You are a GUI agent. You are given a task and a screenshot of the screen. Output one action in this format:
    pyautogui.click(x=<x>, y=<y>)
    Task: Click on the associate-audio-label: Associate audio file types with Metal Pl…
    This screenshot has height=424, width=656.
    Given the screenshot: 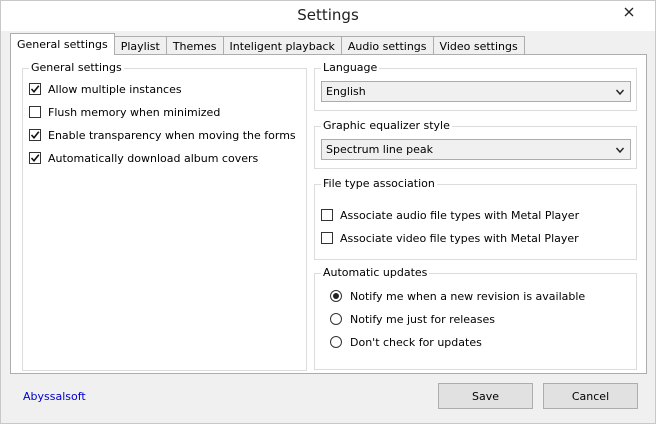 What is the action you would take?
    pyautogui.click(x=460, y=215)
    